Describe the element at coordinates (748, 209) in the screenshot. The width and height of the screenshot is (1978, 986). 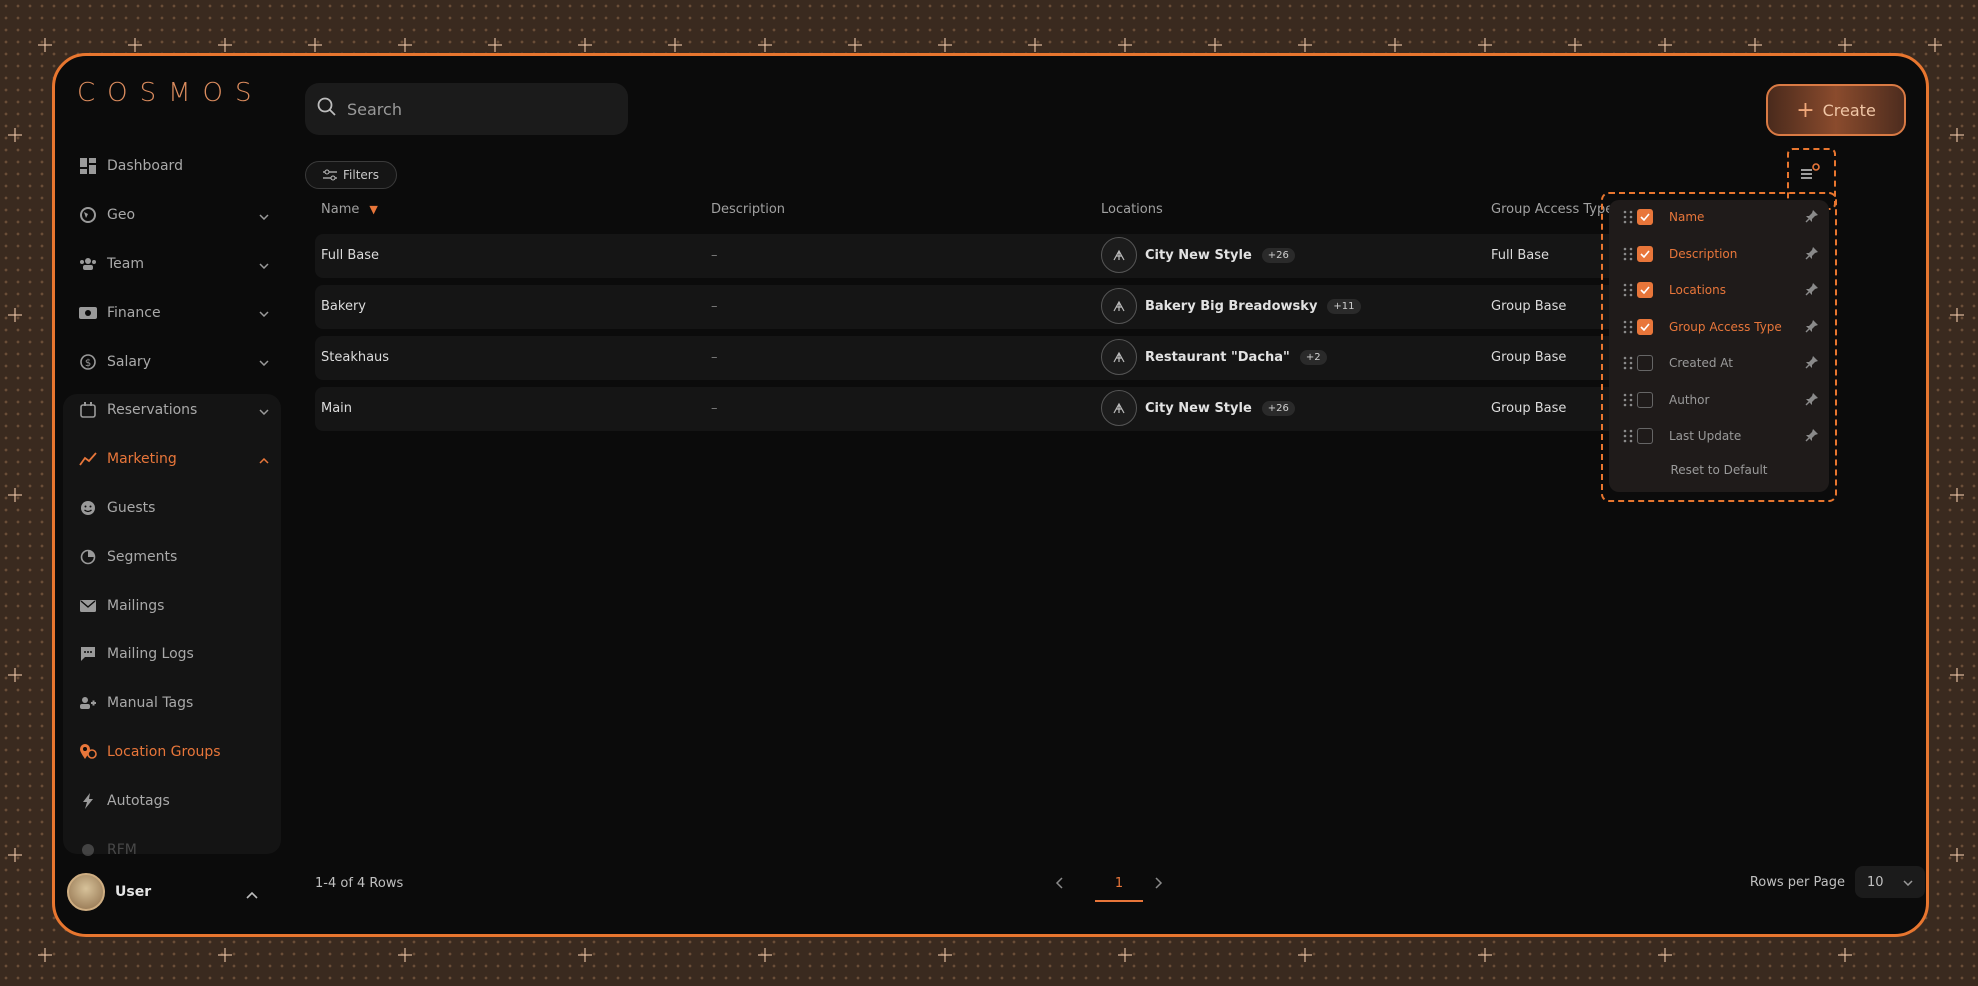
I see `column-header-description: Description` at that location.